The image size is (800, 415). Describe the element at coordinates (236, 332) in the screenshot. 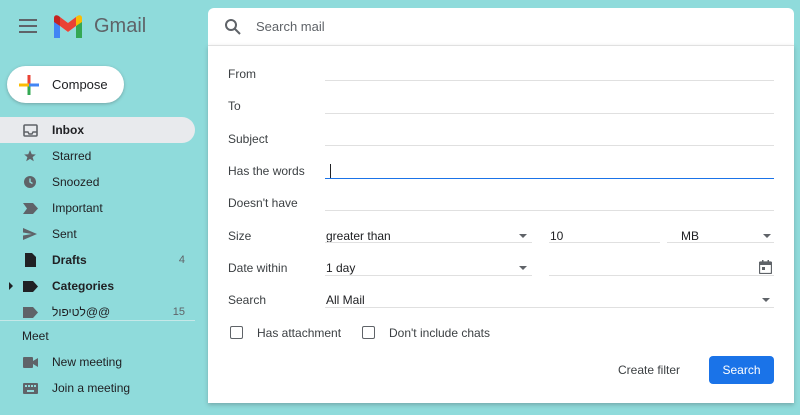

I see `has-attachment-checkbox` at that location.